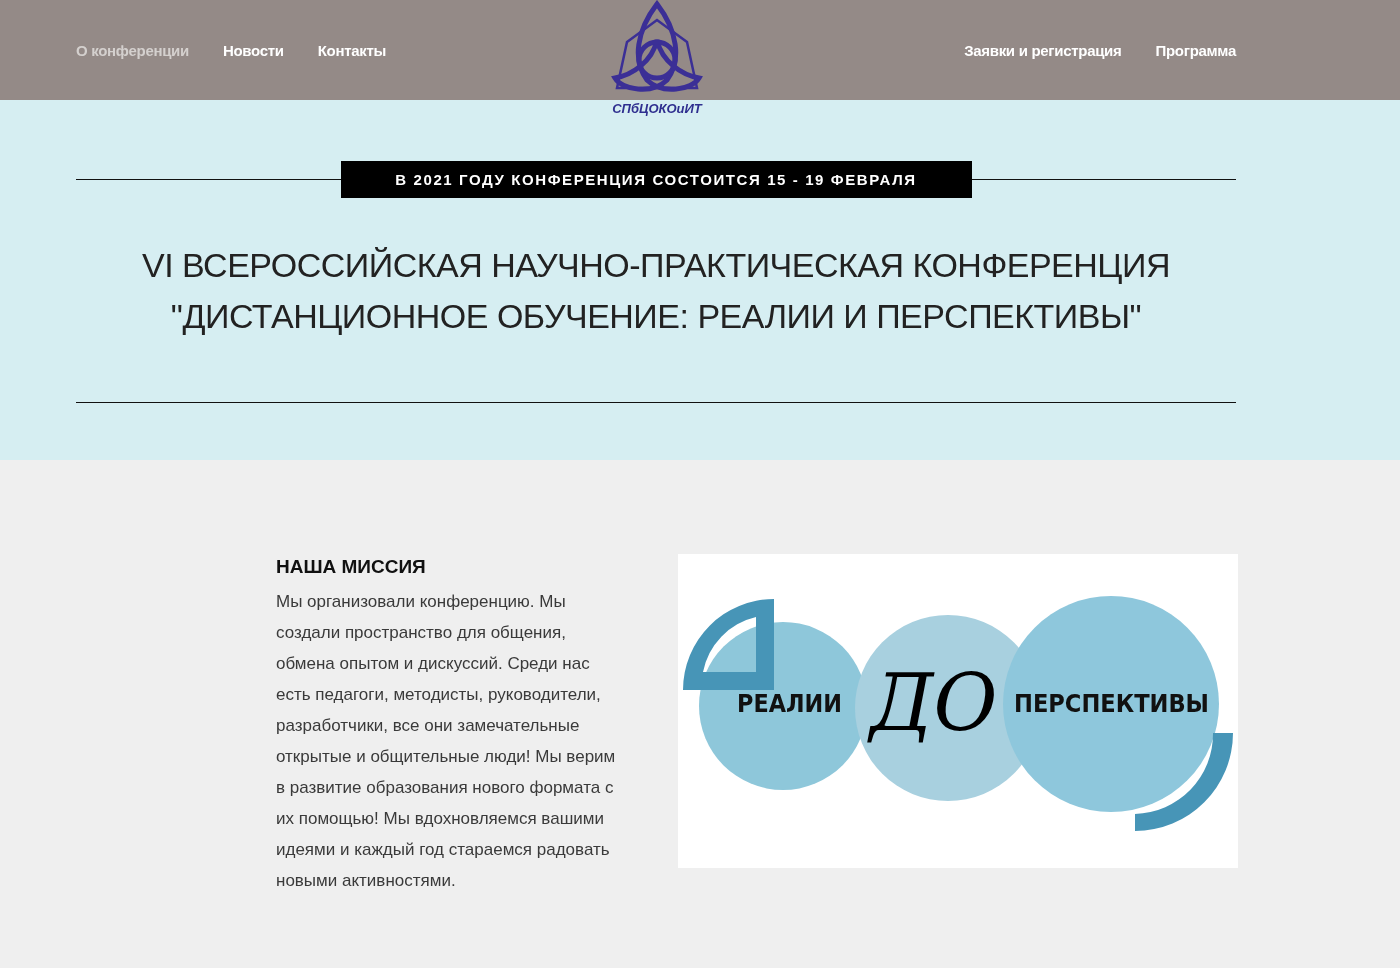 The image size is (1400, 968). Describe the element at coordinates (656, 179) in the screenshot. I see `date-banner: В 2021 ГОДУ КОНФЕРЕНЦИЯ СОСТОИТСЯ 15 - 19 ФЕВРАЛЯ` at that location.